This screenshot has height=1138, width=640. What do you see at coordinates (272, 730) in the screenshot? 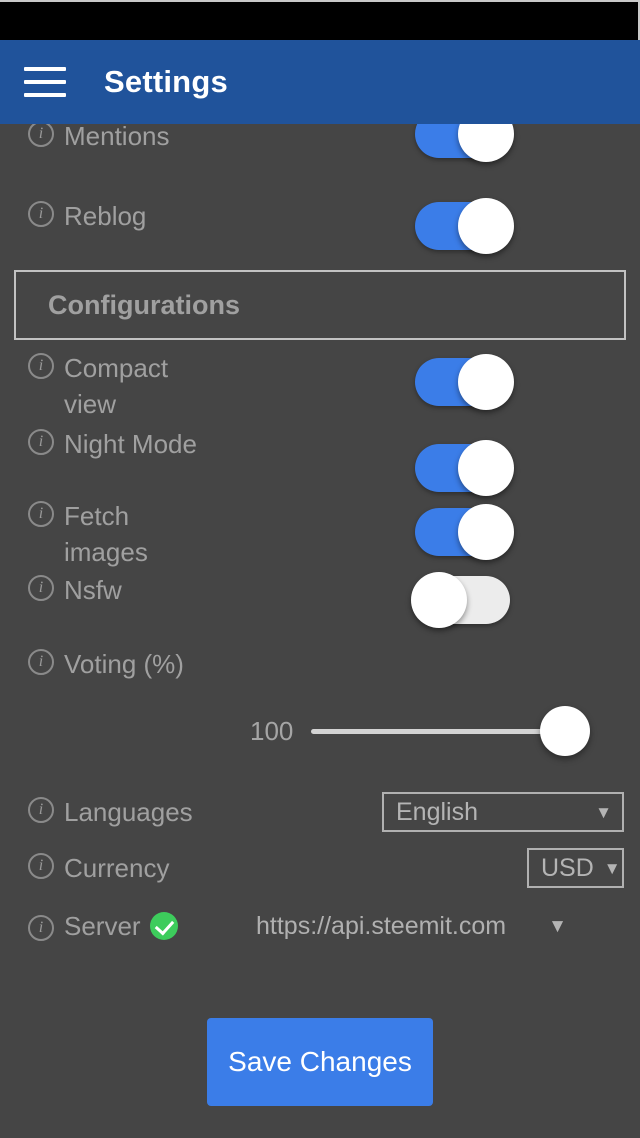
I see `voting-value: 100` at bounding box center [272, 730].